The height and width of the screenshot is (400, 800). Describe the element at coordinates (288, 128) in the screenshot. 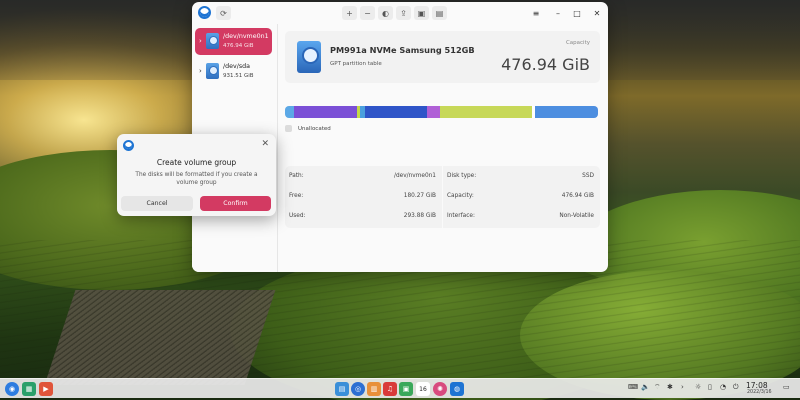

I see `unallocated-swatch` at that location.